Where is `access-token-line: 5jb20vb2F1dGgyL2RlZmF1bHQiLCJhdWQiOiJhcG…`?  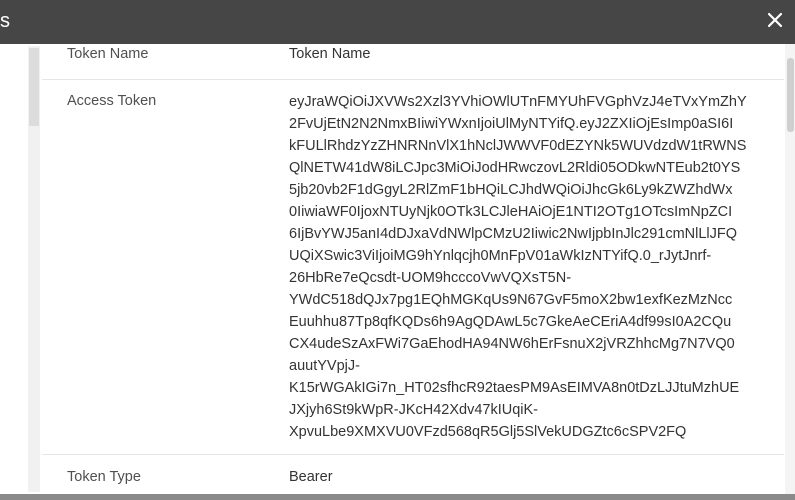
access-token-line: 5jb20vb2F1dGgyL2RlZmF1bHQiLCJhdWQiOiJhcG… is located at coordinates (511, 190).